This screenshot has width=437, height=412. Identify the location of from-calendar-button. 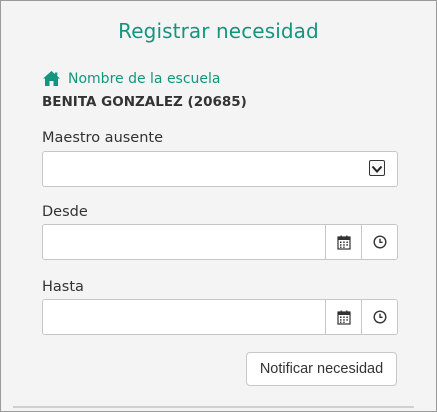
(343, 242).